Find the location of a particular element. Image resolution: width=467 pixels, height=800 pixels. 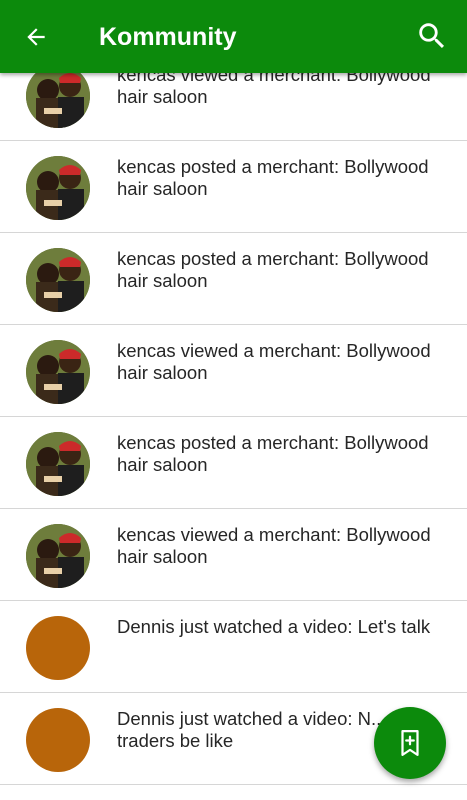

add-bookmark-button is located at coordinates (410, 743).